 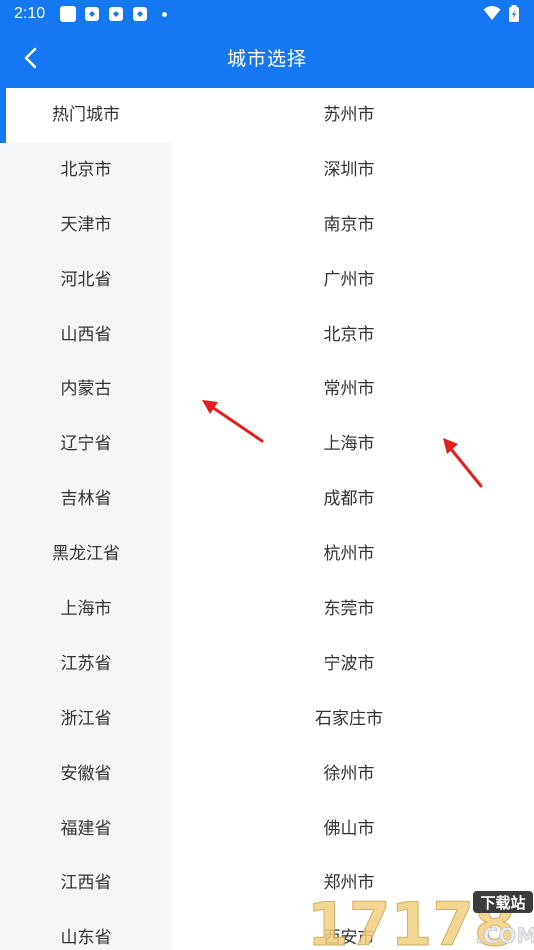 I want to click on app-bar: 城市选择, so click(x=267, y=58).